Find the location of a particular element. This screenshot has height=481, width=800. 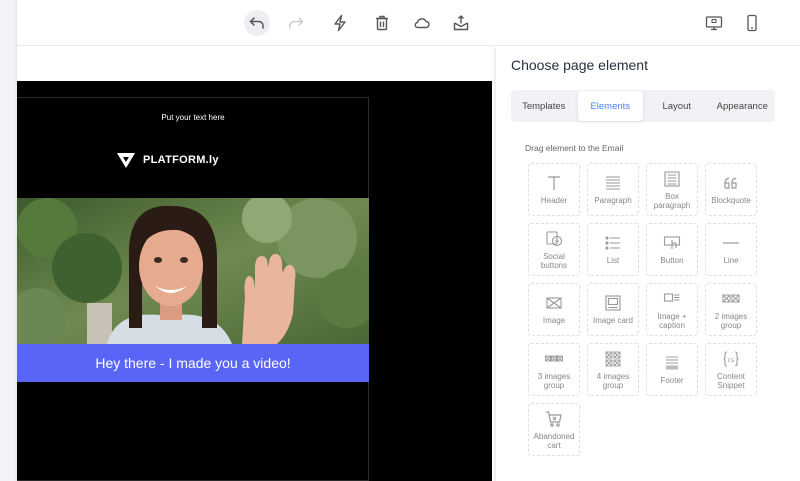

element-two-images: 2 images group is located at coordinates (731, 309).